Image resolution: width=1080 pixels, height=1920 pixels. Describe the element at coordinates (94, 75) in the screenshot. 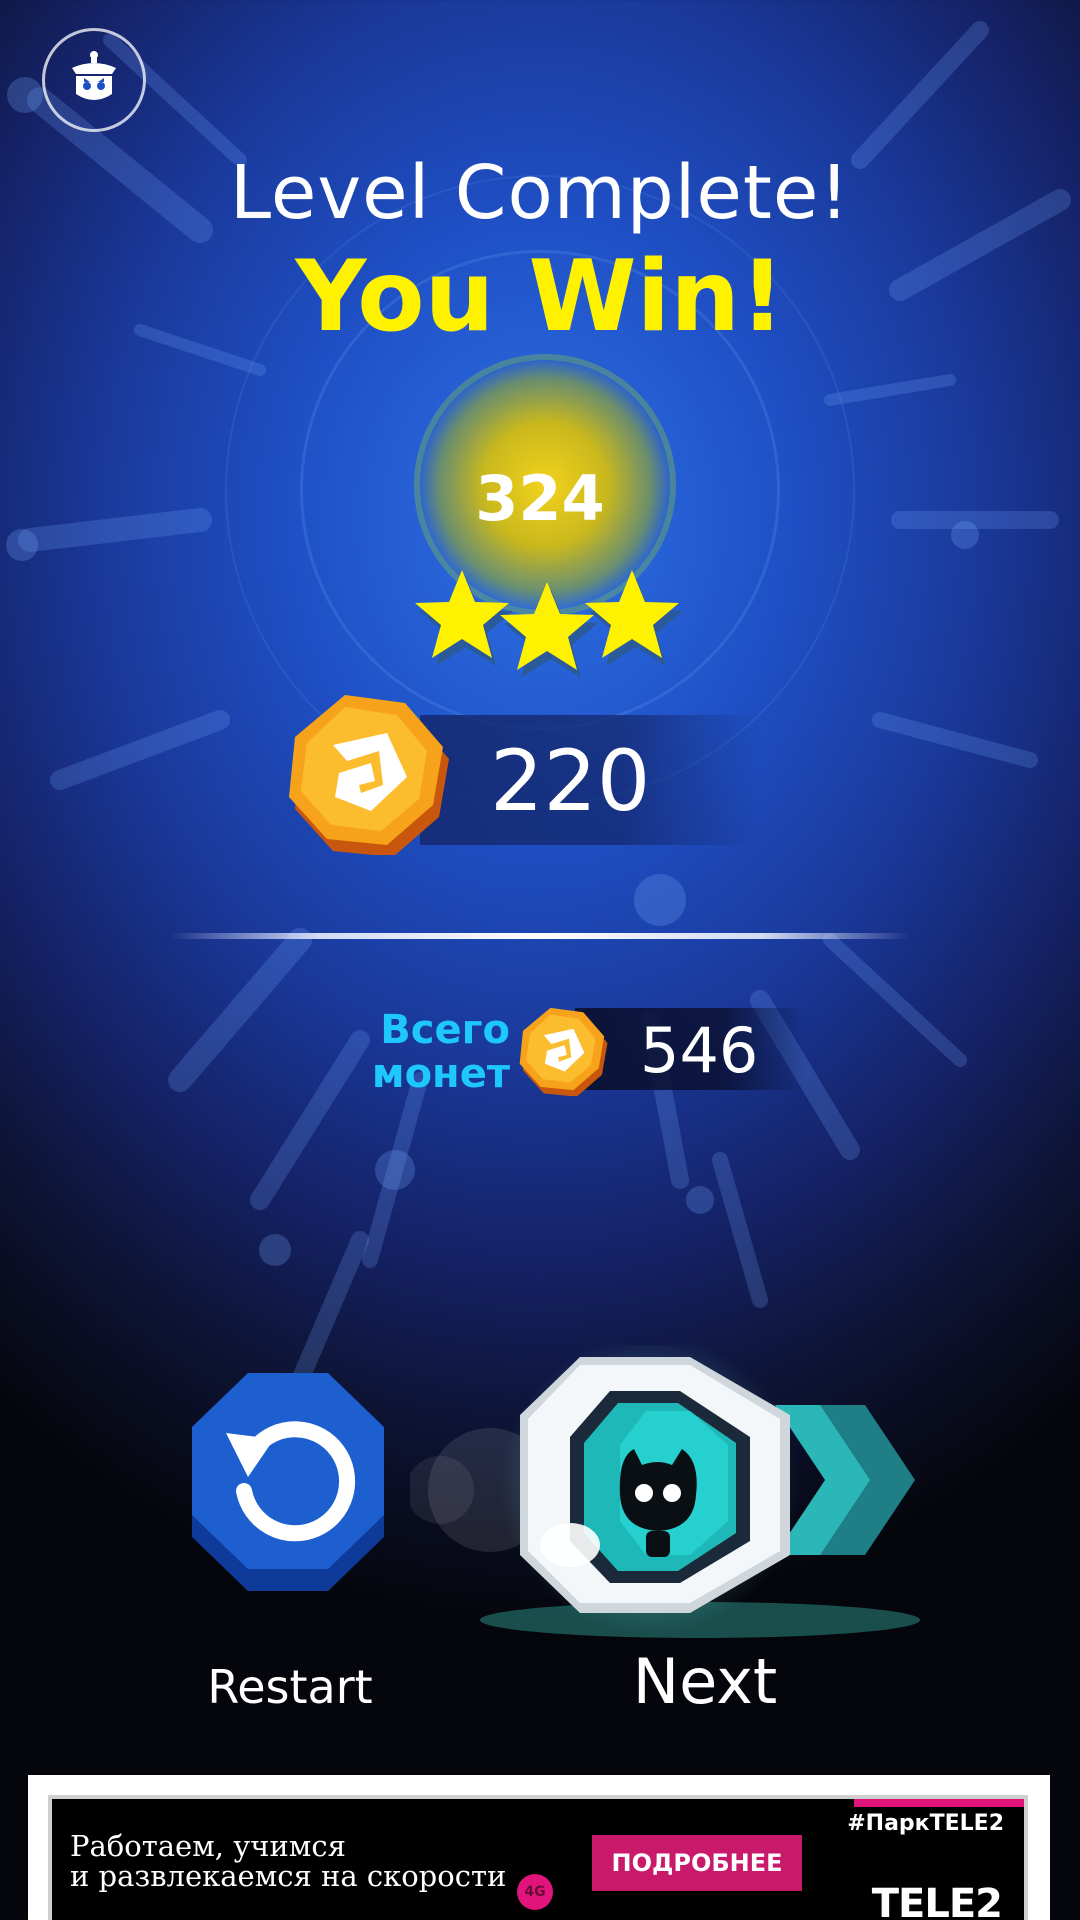

I see `robot-icon` at that location.